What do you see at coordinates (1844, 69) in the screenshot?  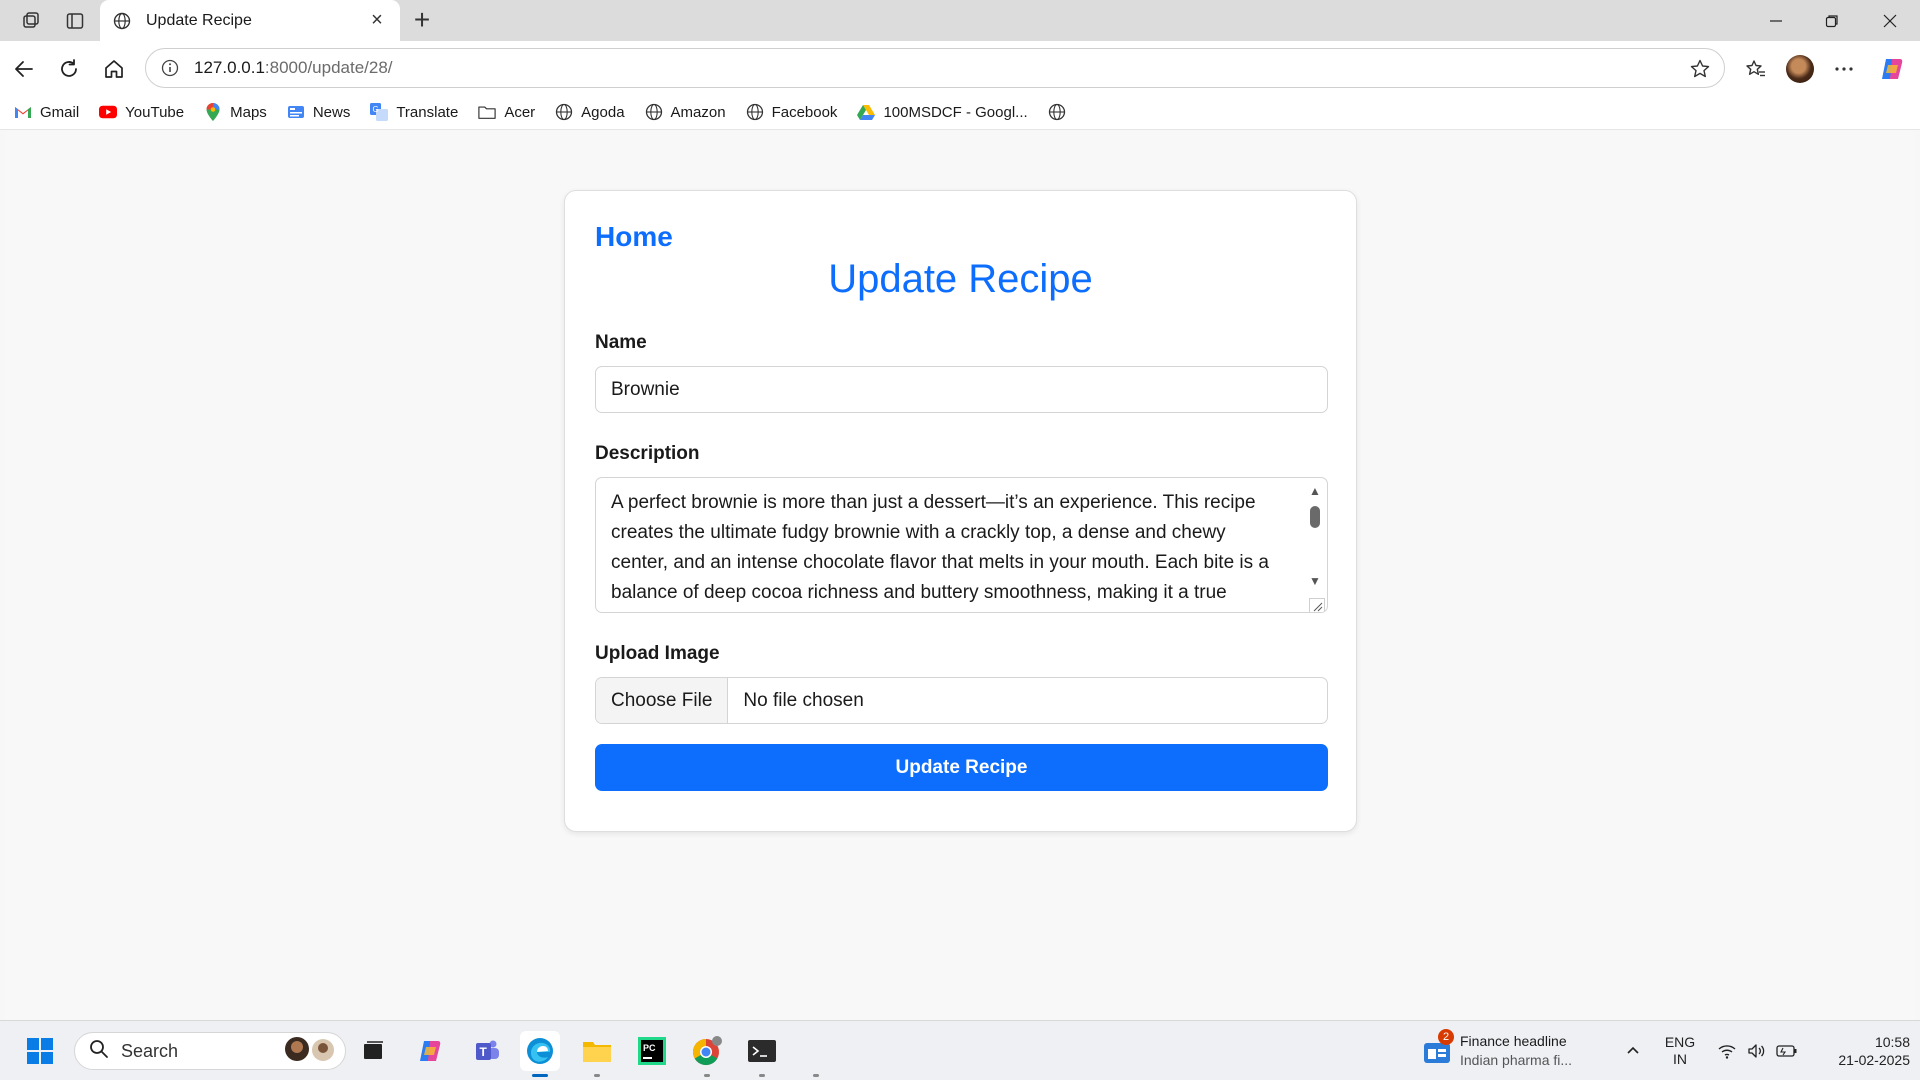 I see `more-options-icon` at bounding box center [1844, 69].